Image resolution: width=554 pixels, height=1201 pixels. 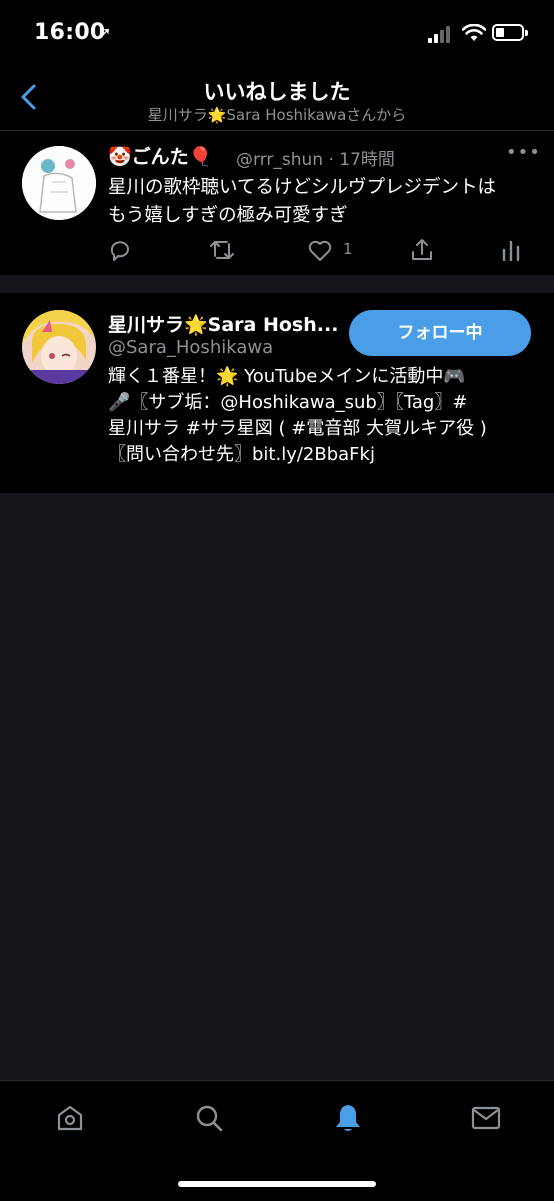 What do you see at coordinates (228, 215) in the screenshot?
I see `tweet-text-line: もう嬉しすぎの極み可愛すぎ` at bounding box center [228, 215].